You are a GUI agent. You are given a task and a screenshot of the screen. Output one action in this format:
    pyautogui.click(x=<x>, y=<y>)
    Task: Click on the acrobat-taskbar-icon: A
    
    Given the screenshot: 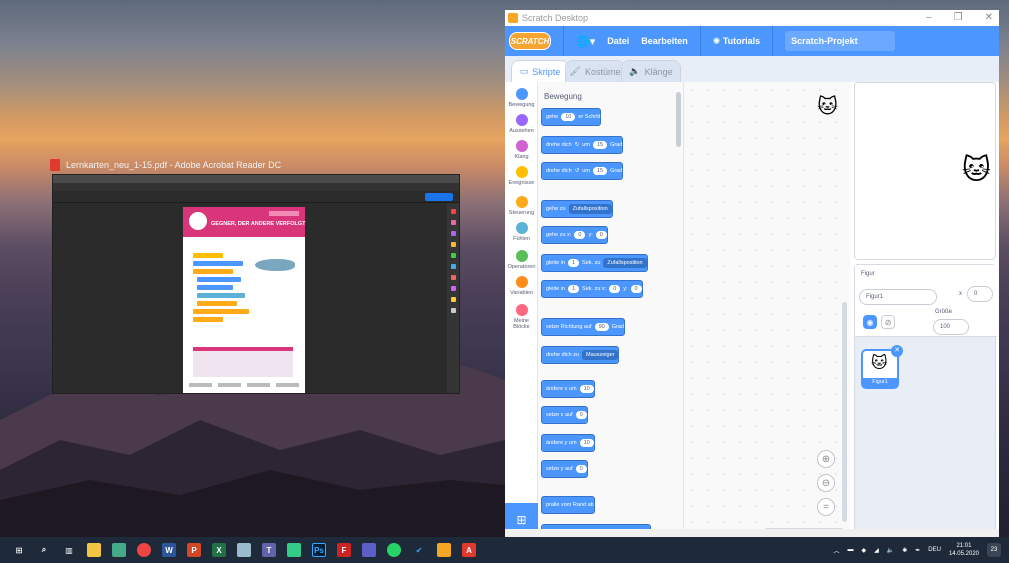 What is the action you would take?
    pyautogui.click(x=469, y=550)
    